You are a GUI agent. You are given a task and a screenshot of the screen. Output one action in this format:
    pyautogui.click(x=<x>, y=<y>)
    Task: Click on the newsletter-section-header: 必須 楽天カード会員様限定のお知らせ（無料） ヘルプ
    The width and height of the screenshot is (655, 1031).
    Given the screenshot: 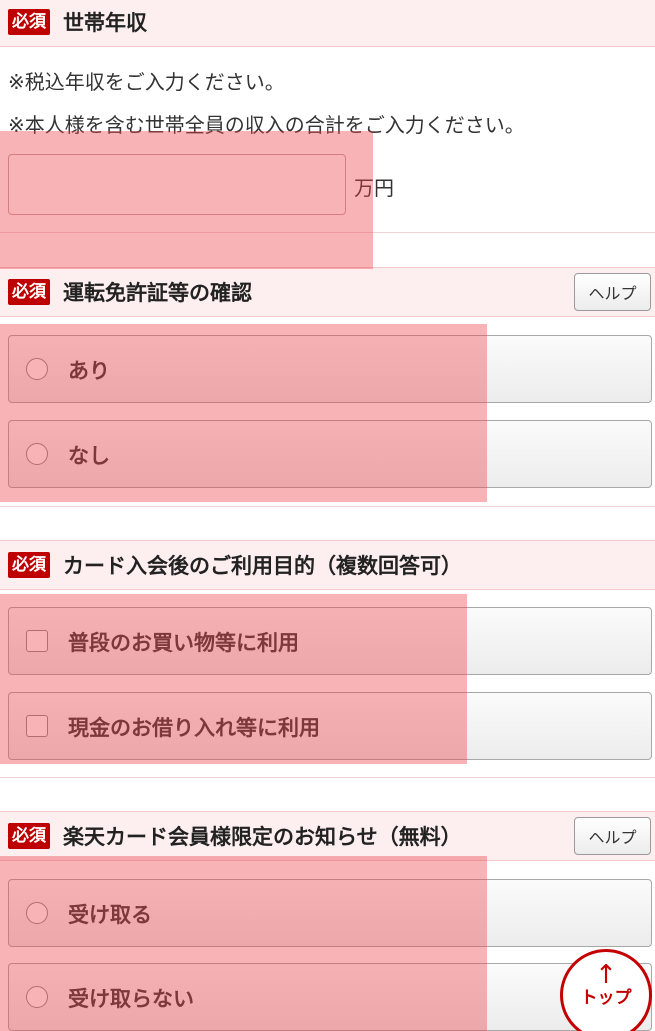 What is the action you would take?
    pyautogui.click(x=327, y=836)
    